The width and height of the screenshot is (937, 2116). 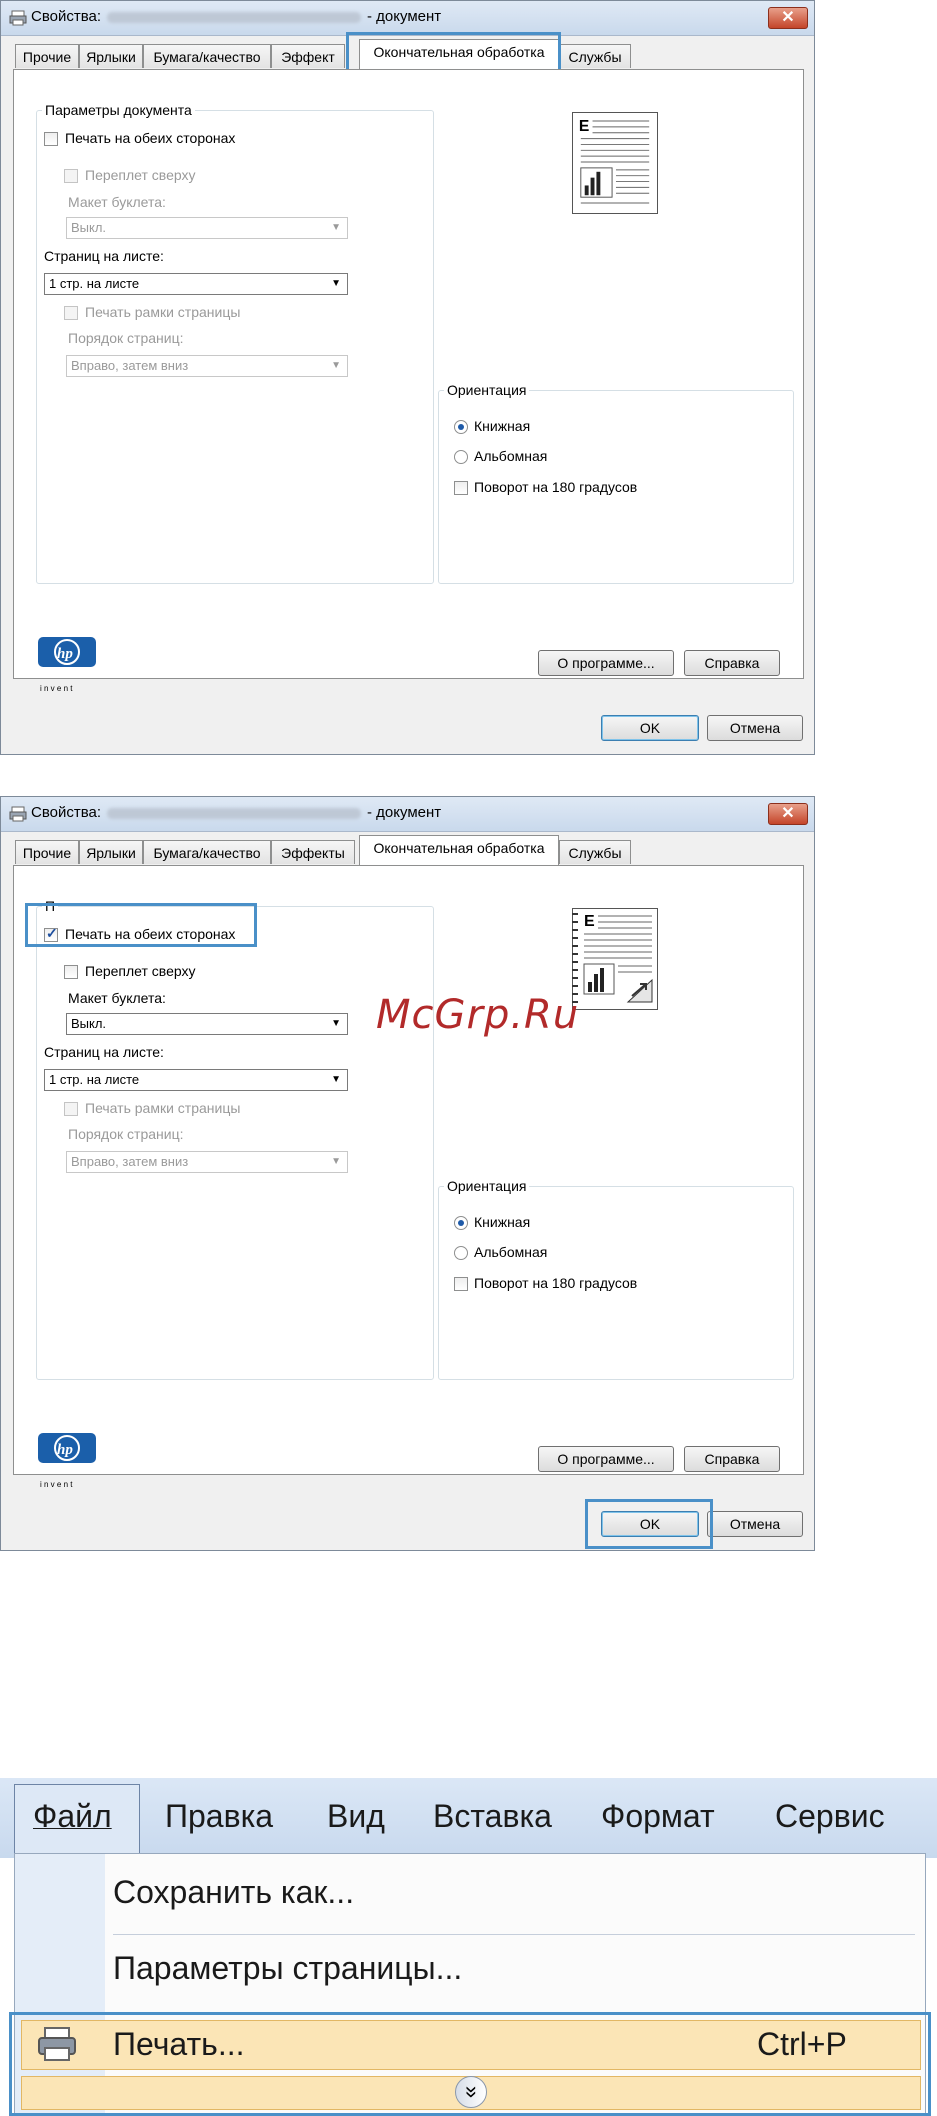 I want to click on hp-invent-text: i n v e n t, so click(x=56, y=1484).